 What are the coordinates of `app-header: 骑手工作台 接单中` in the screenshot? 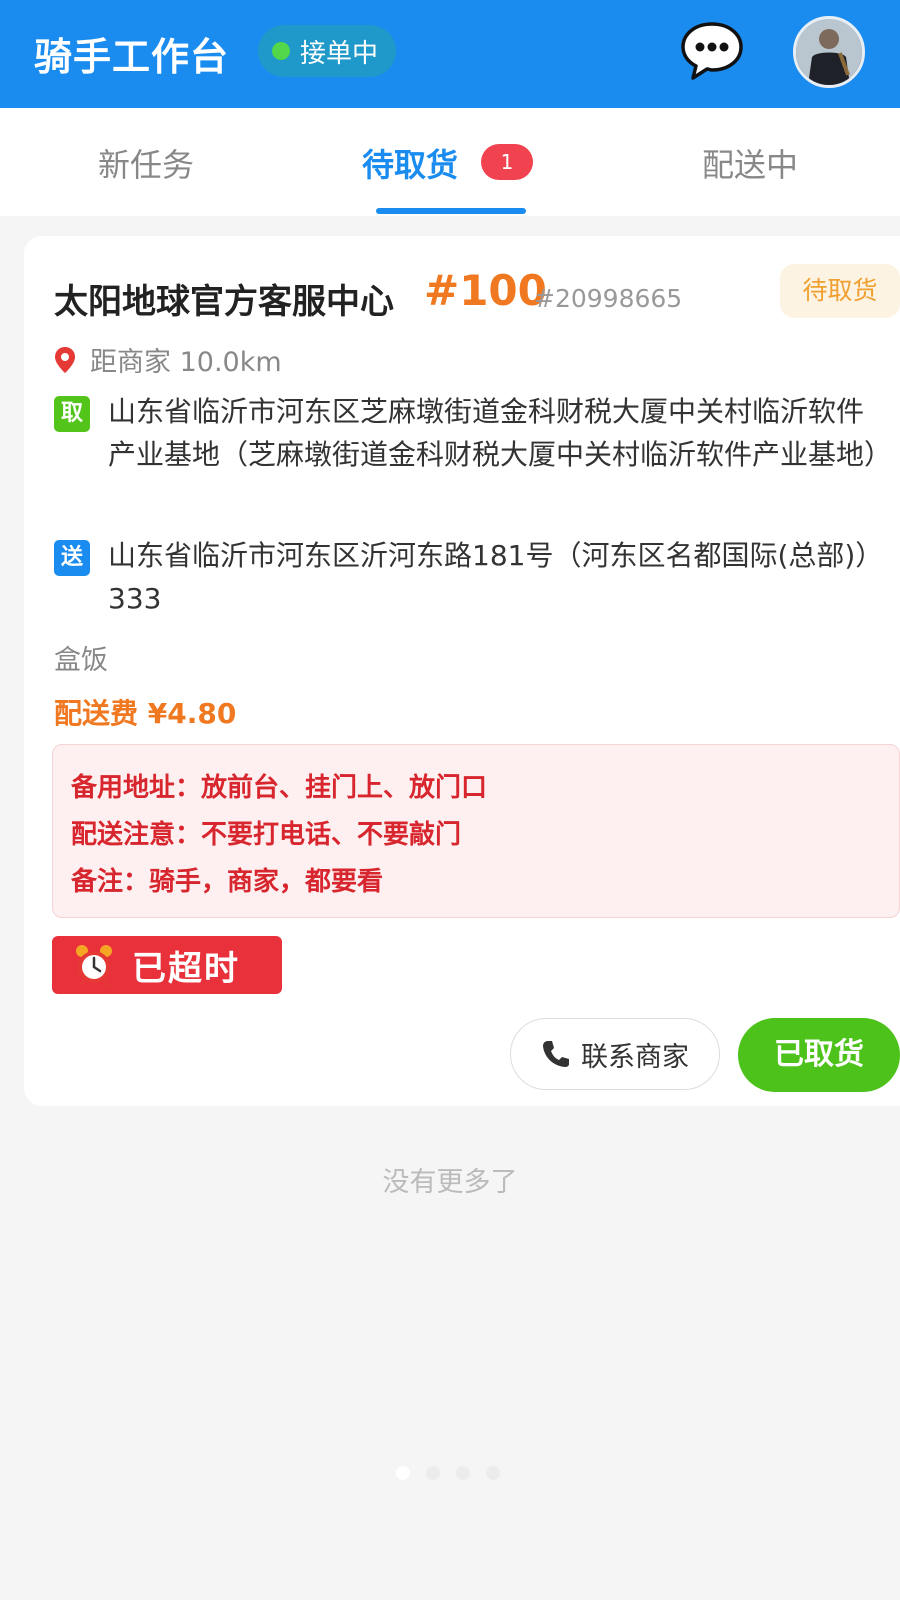 It's located at (450, 54).